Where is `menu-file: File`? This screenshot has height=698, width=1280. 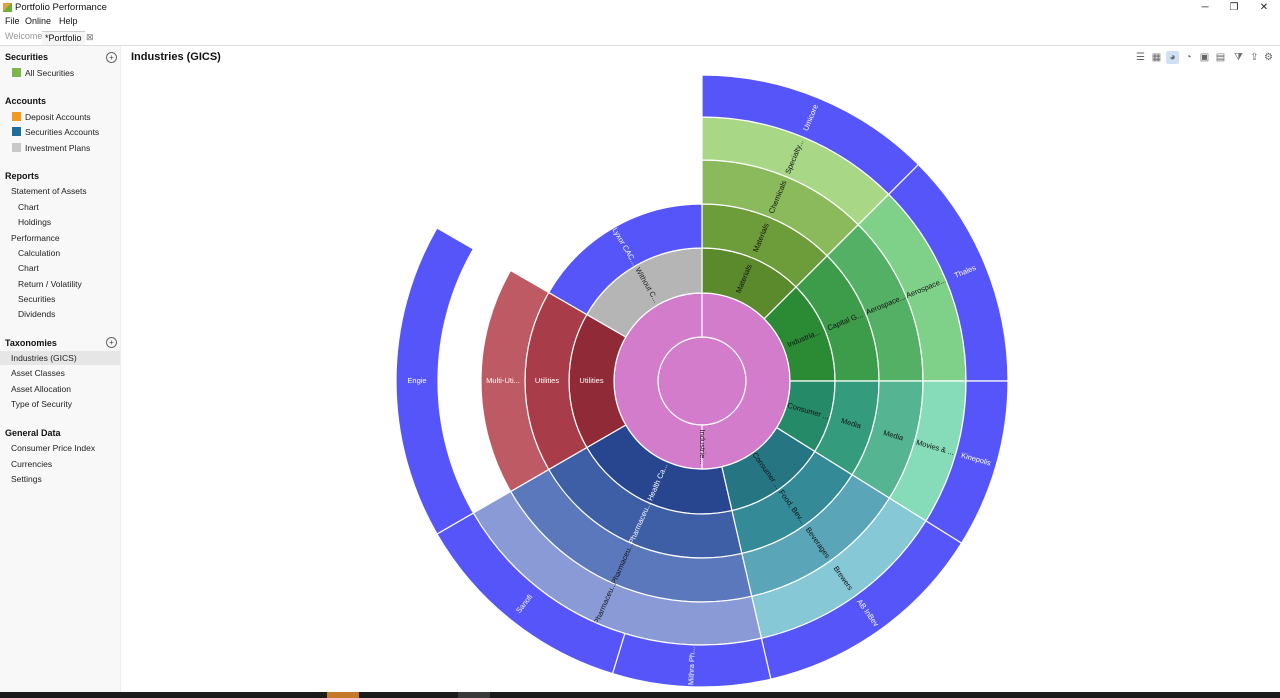 menu-file: File is located at coordinates (12, 21).